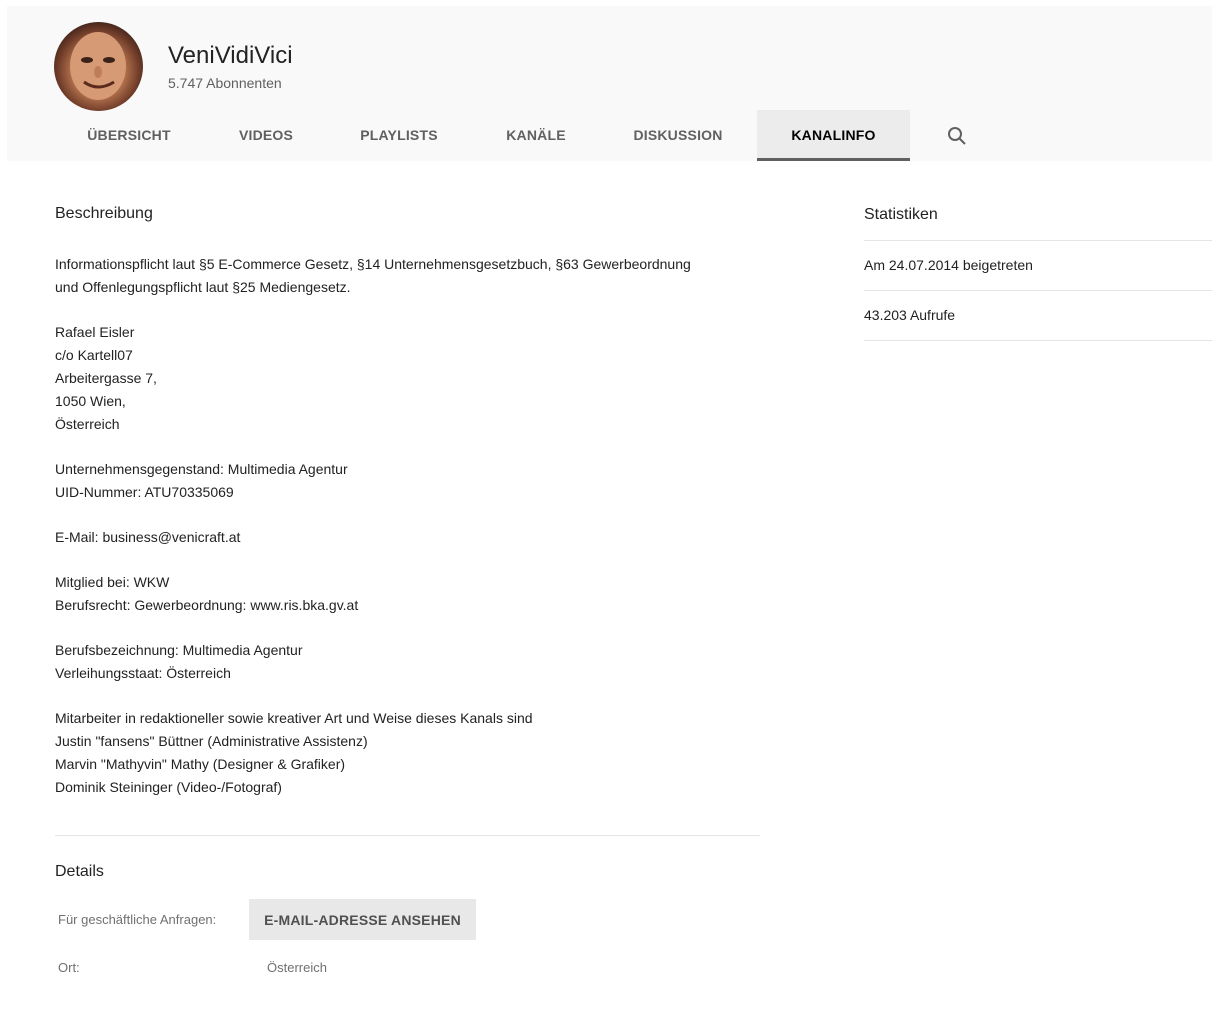 This screenshot has height=1023, width=1212. I want to click on description-divider, so click(407, 835).